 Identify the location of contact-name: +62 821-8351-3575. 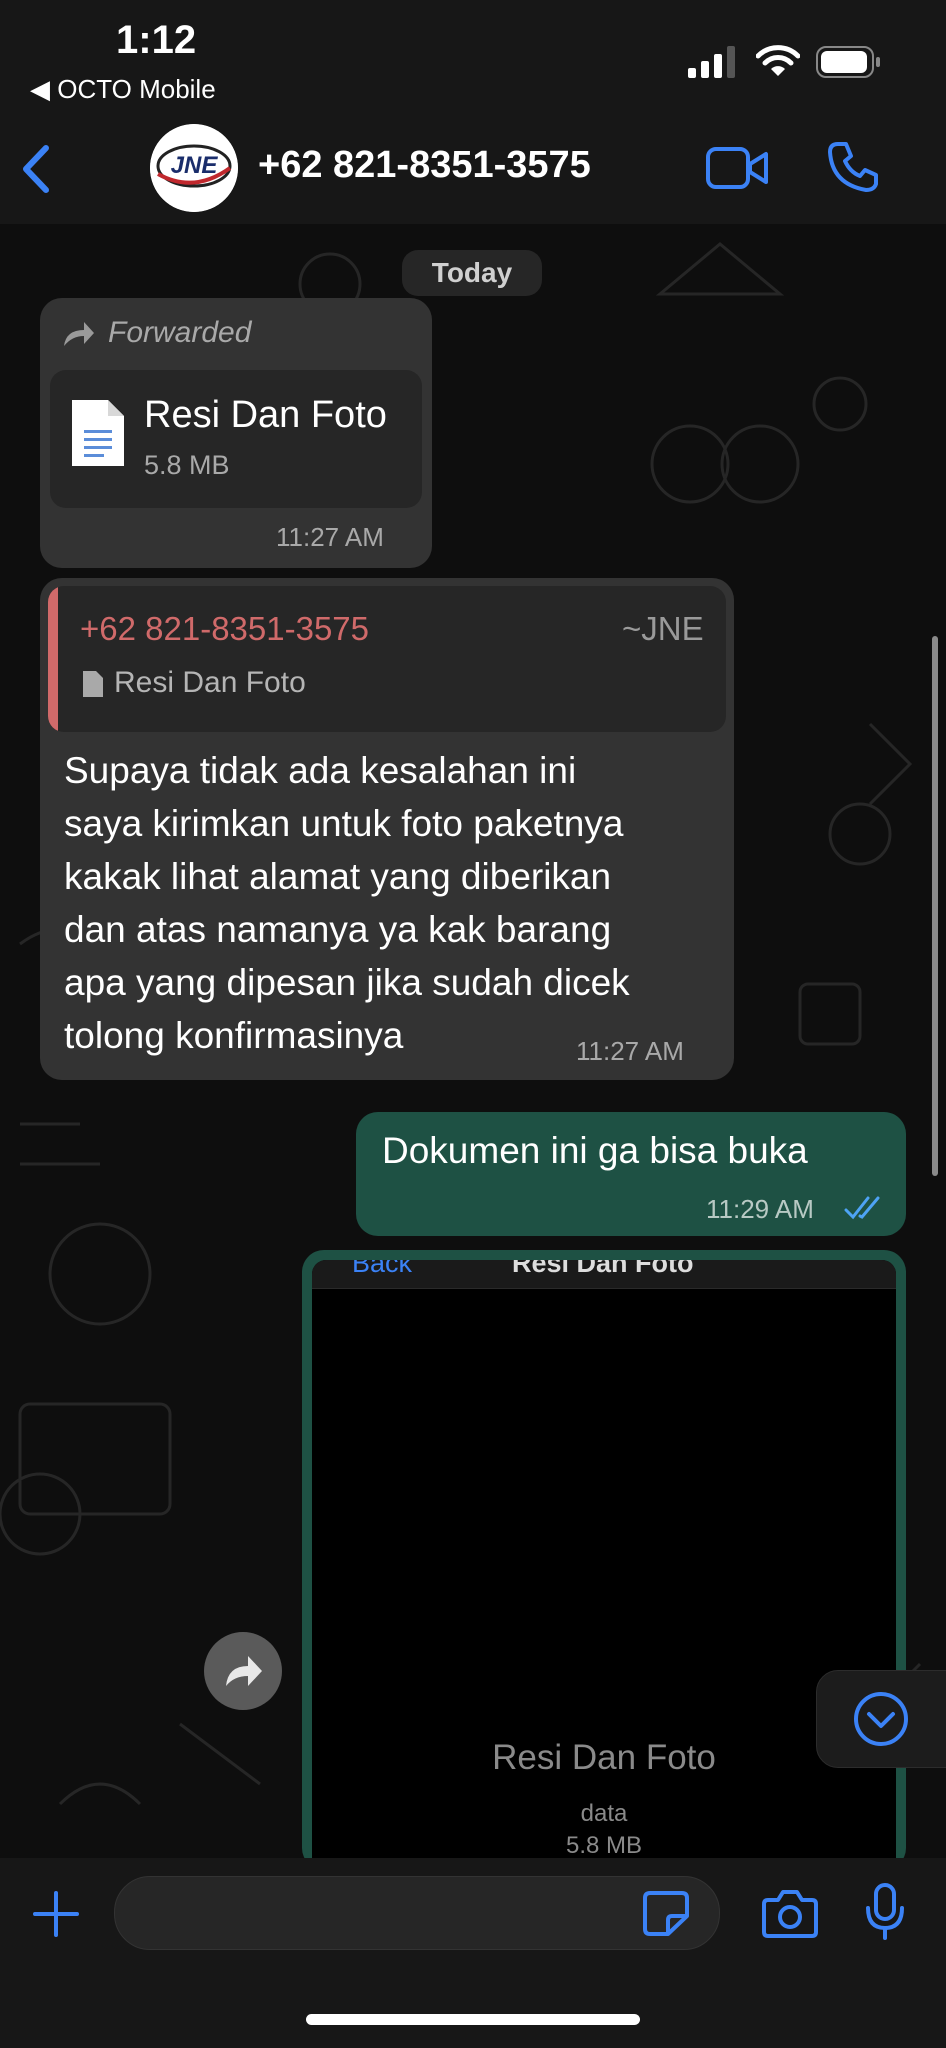
(424, 165).